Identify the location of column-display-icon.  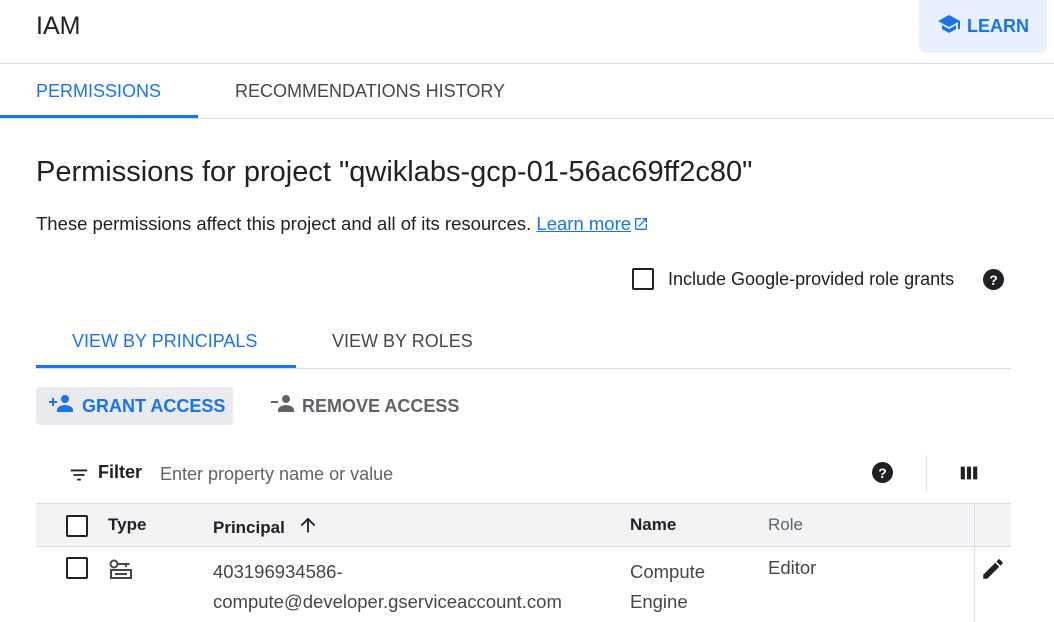
(969, 475).